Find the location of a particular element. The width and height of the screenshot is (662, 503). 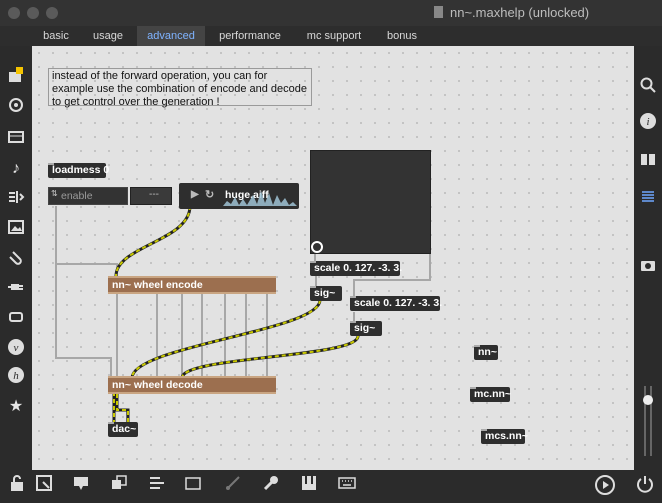

dac-object: dac~ is located at coordinates (123, 429).